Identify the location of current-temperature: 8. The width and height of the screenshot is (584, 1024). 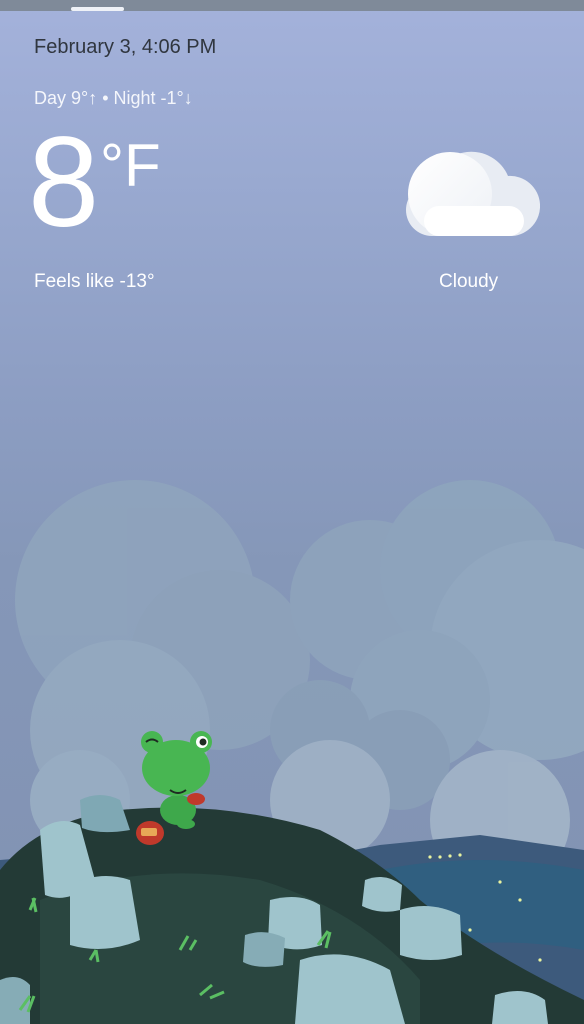
(63, 182).